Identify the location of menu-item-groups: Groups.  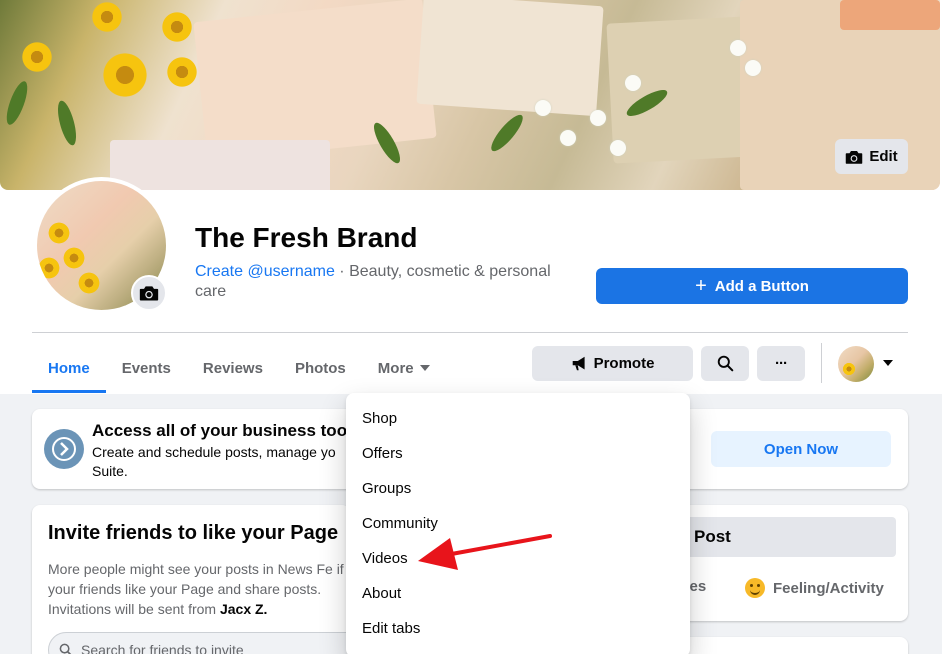
(518, 488).